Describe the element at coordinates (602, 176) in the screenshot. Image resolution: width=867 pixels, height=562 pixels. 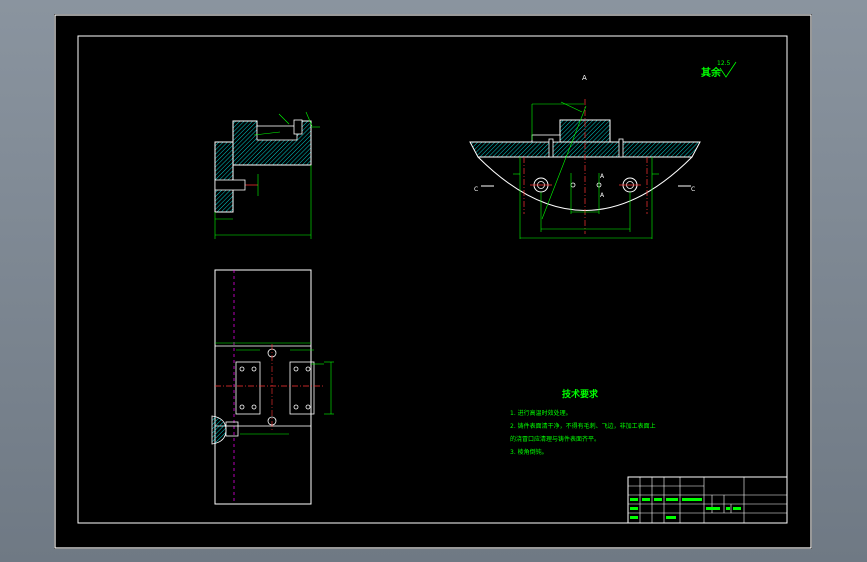
I see `a-arrow-label-1: A` at that location.